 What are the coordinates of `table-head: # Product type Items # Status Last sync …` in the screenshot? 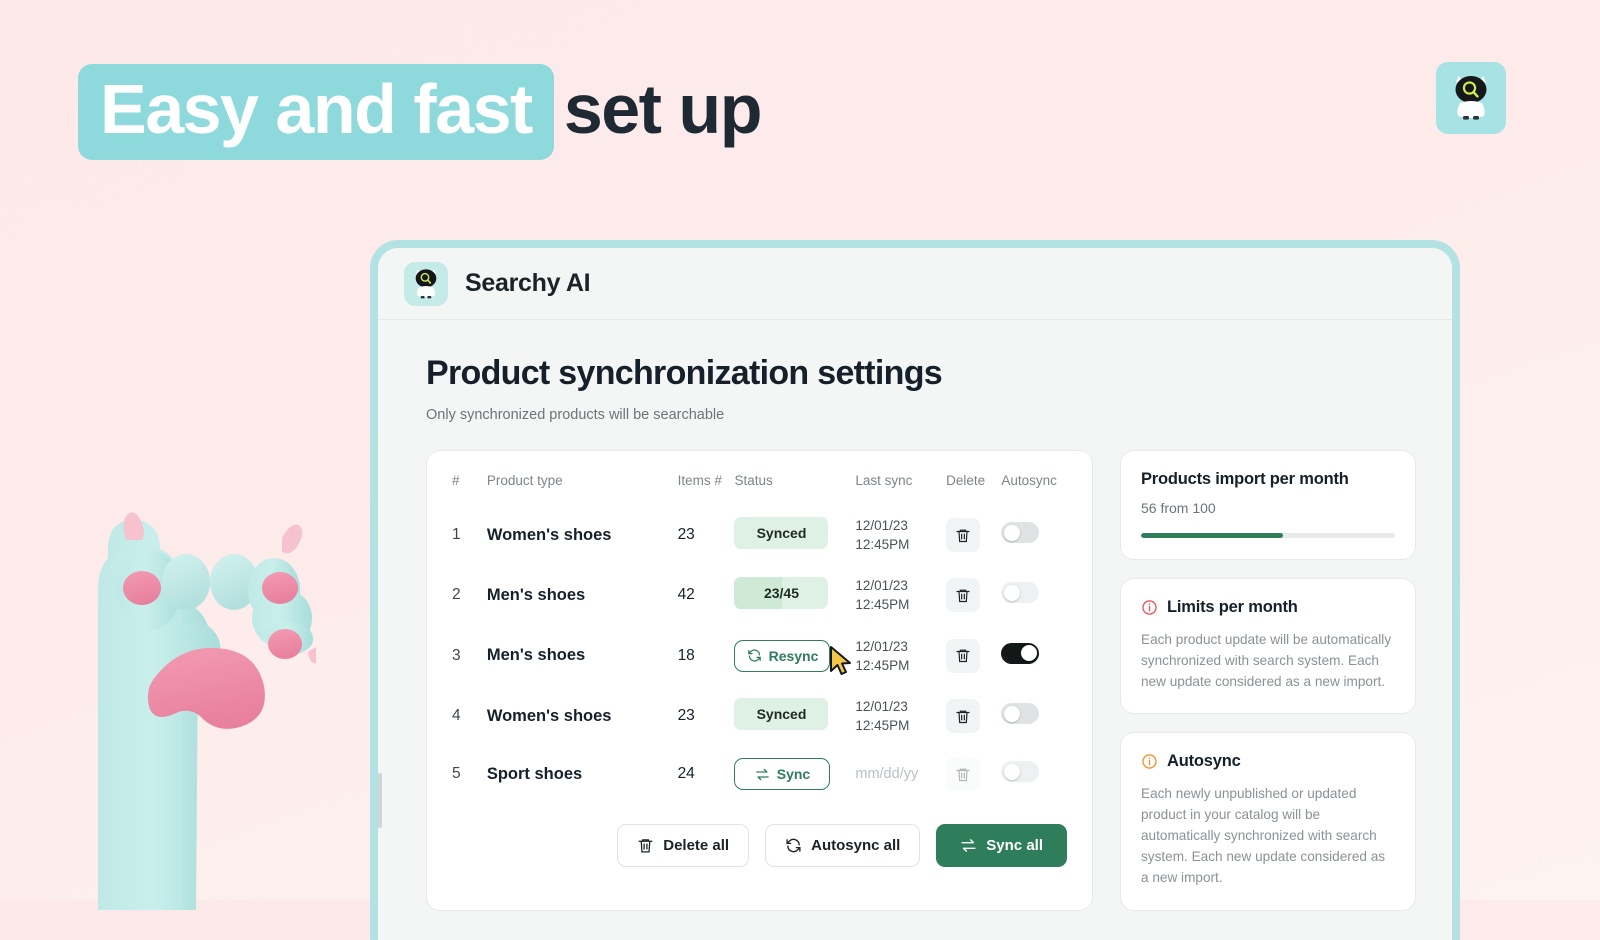 It's located at (759, 489).